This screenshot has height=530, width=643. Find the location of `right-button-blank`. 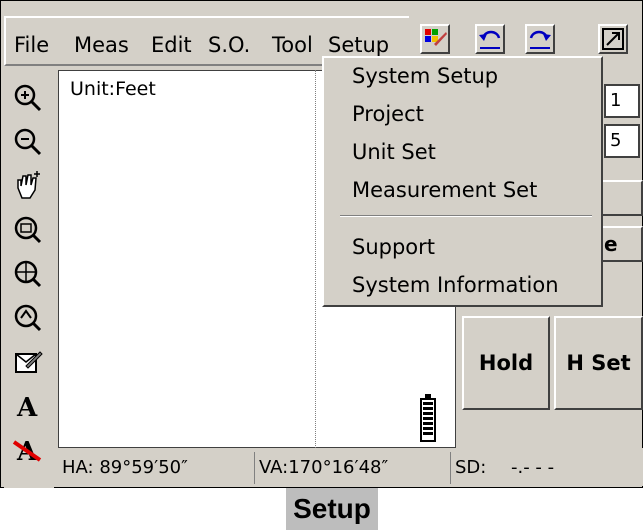

right-button-blank is located at coordinates (620, 198).